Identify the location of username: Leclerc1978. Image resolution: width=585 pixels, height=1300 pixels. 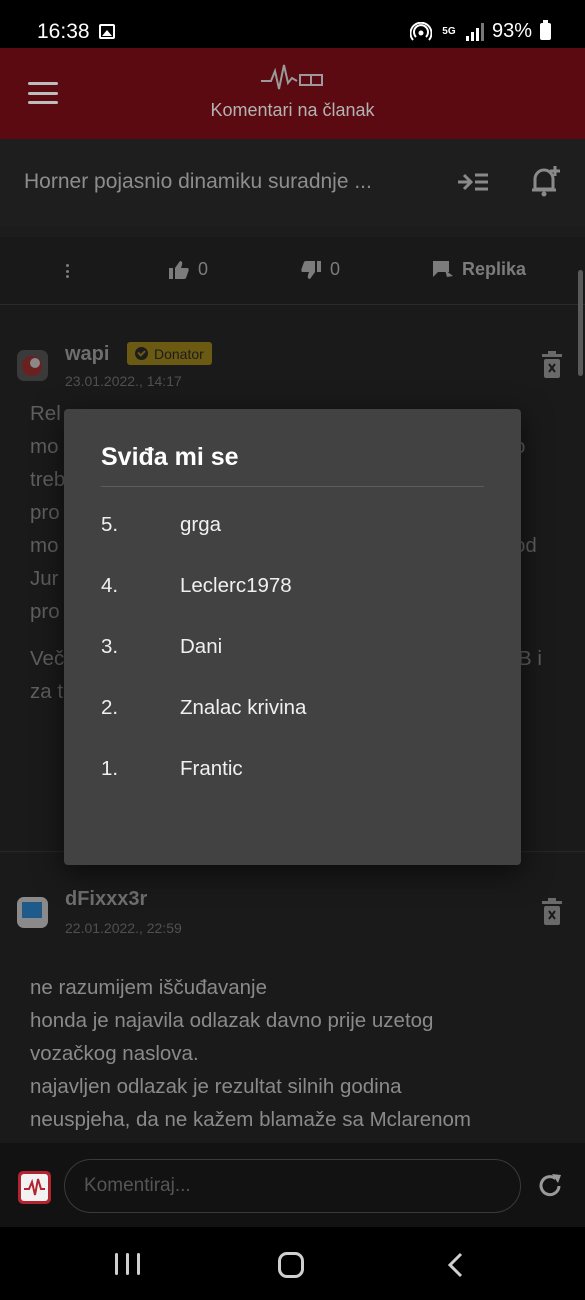
(236, 585).